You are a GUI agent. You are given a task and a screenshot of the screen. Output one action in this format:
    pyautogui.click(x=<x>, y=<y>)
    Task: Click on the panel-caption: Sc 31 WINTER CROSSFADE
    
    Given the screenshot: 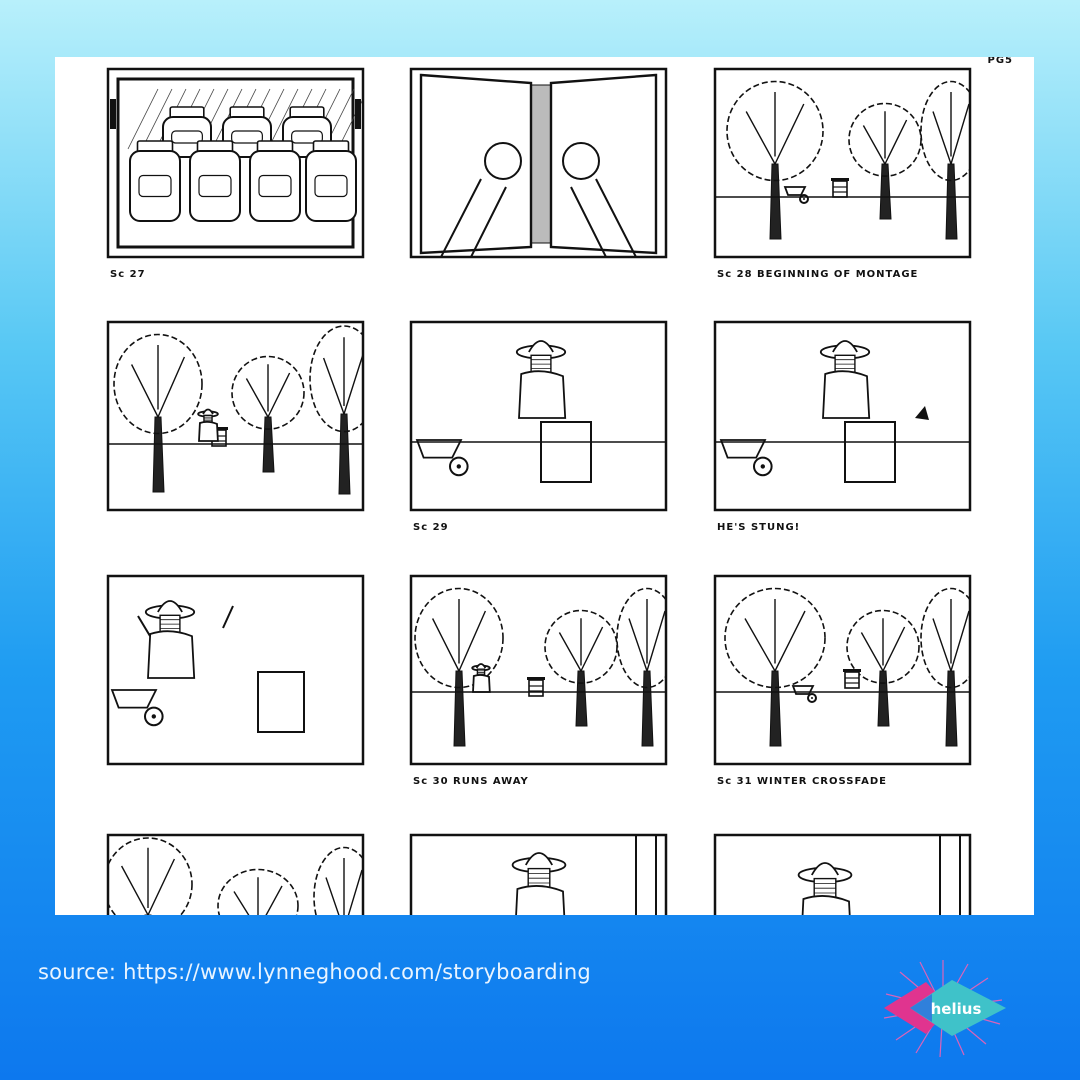 What is the action you would take?
    pyautogui.click(x=802, y=781)
    